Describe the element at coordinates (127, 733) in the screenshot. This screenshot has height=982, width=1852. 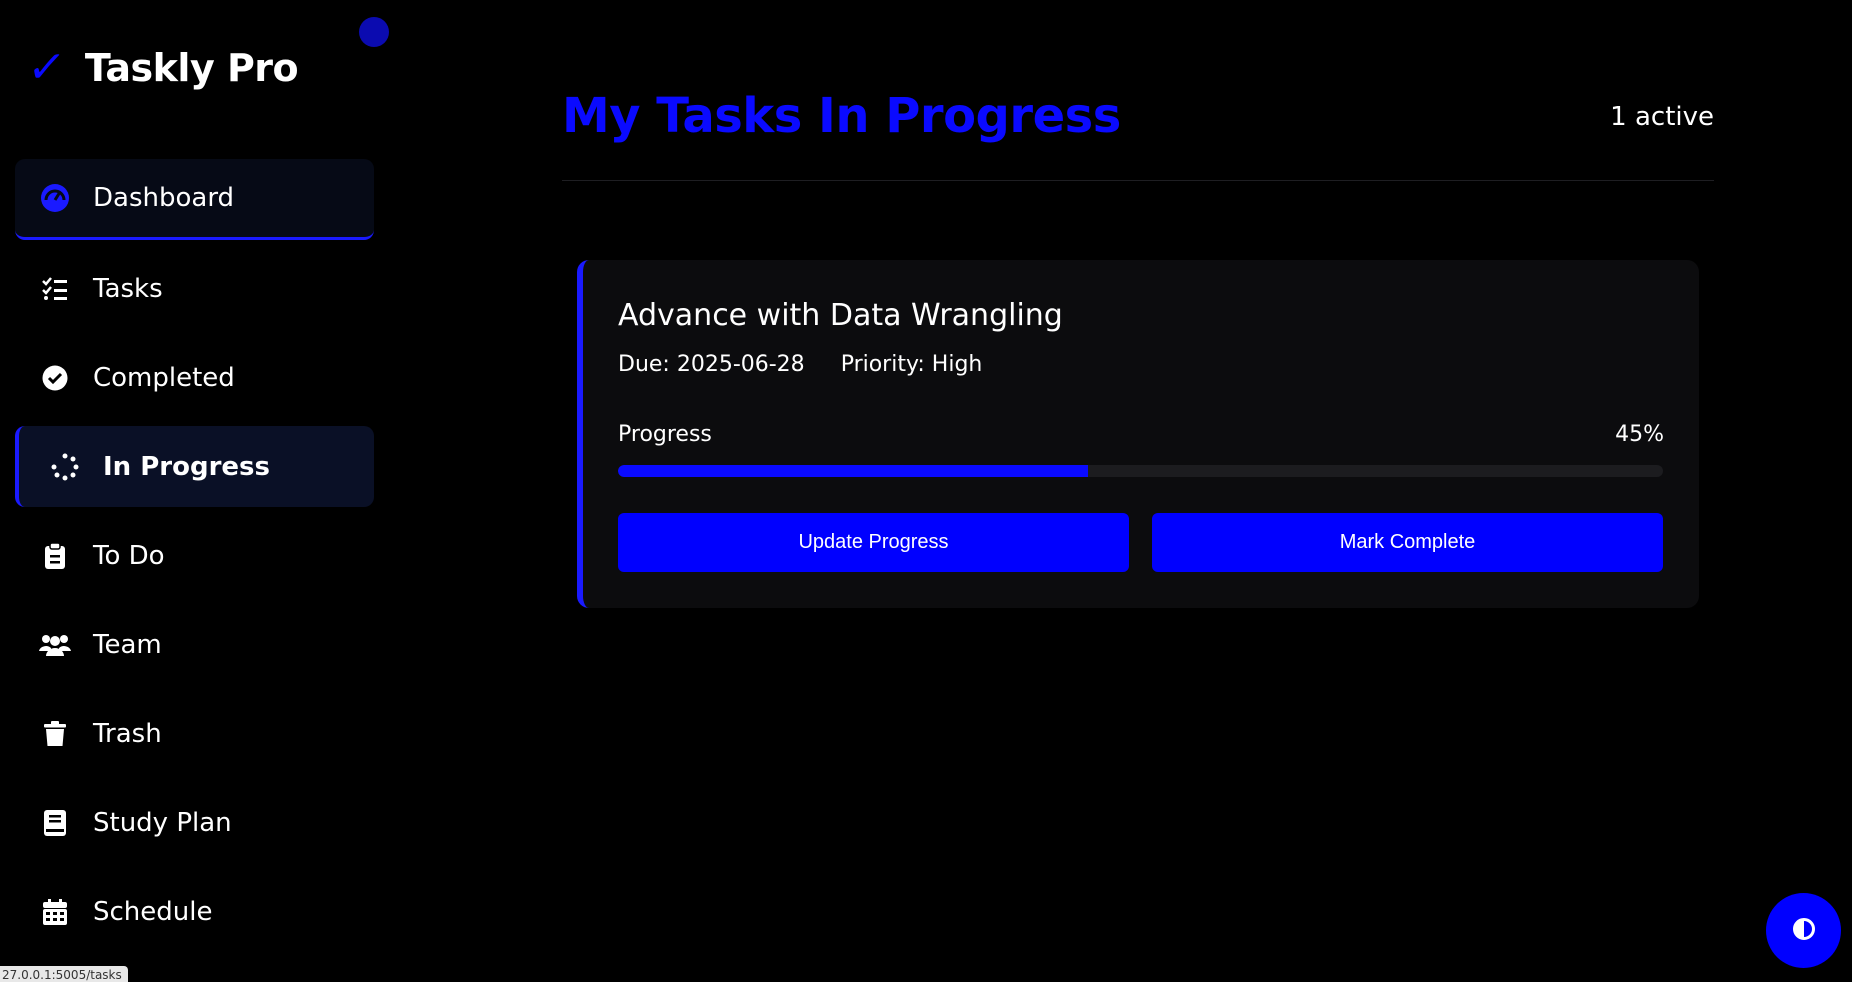
I see `sidebar-item-label: Trash` at that location.